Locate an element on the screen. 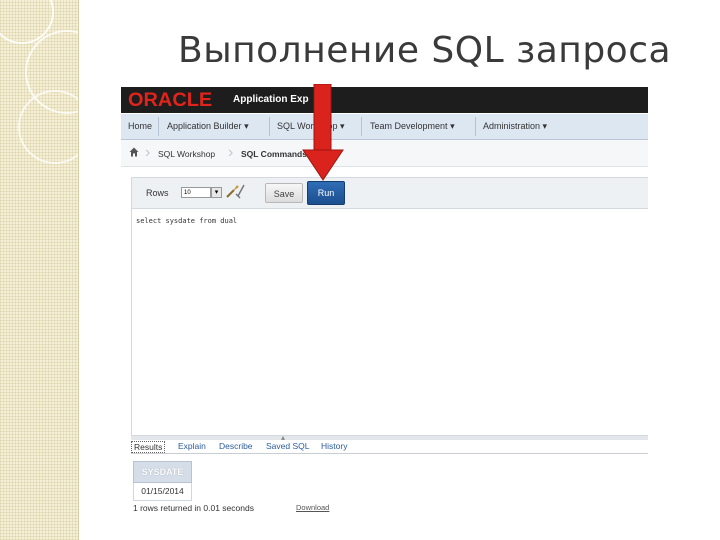  oracle-header-bar: ORACLE Application Exp is located at coordinates (384, 100).